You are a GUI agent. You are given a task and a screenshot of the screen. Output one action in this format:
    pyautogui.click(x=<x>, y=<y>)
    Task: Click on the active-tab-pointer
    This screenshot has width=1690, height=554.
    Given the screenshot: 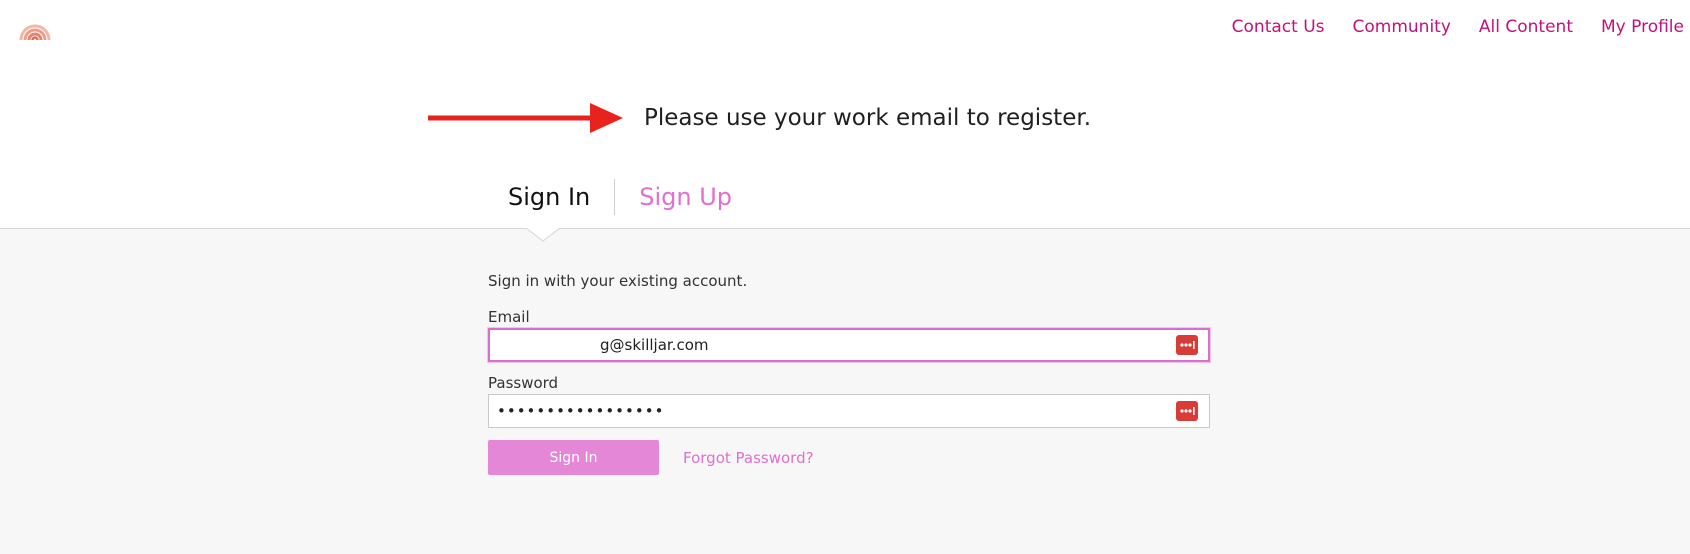 What is the action you would take?
    pyautogui.click(x=543, y=235)
    